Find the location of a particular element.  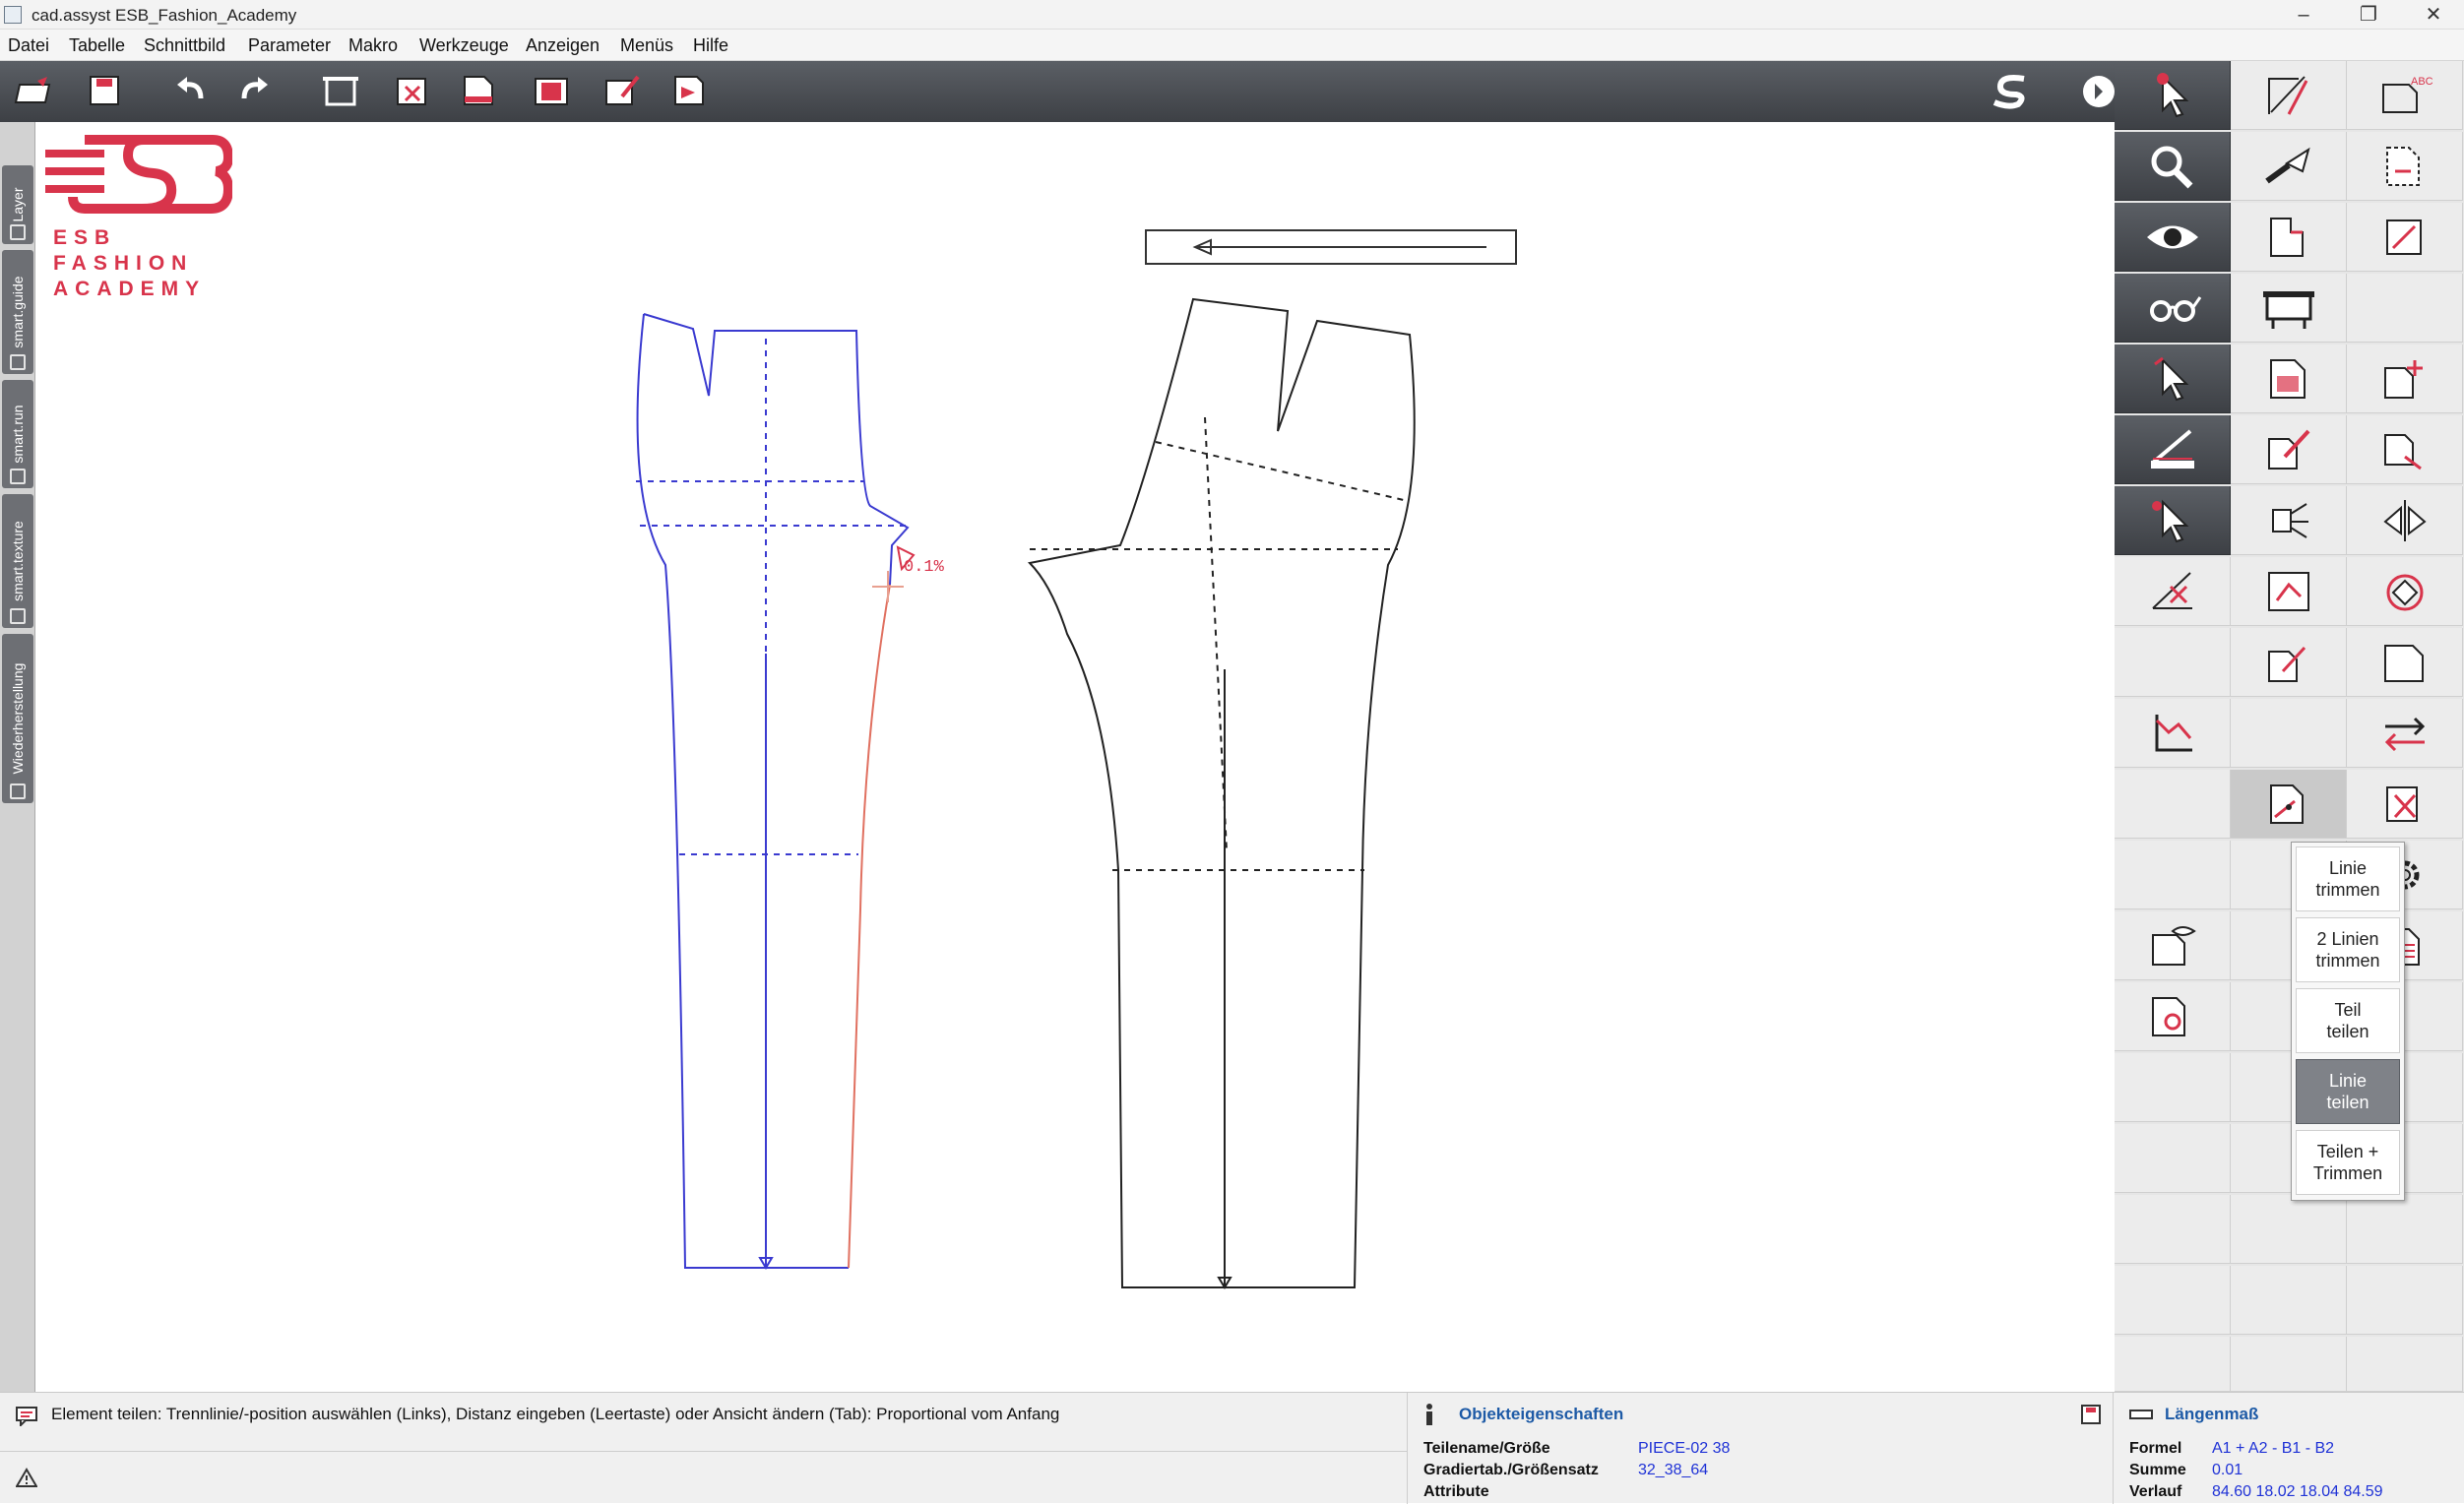

restore-icon is located at coordinates (18, 791).